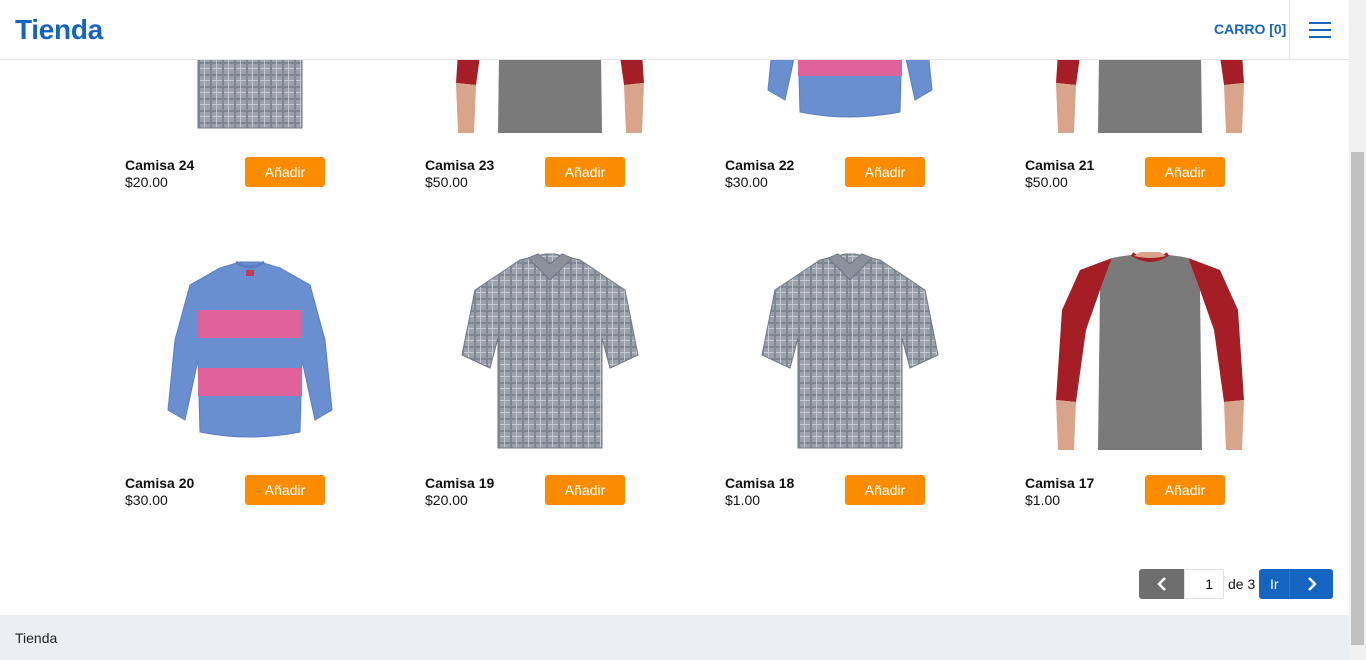  Describe the element at coordinates (1250, 29) in the screenshot. I see `cart-link: CARRO [0]` at that location.